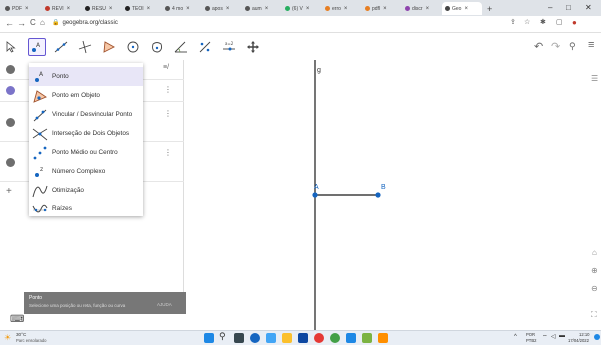 The image size is (601, 355). What do you see at coordinates (253, 47) in the screenshot?
I see `move-graphics-view-icon` at bounding box center [253, 47].